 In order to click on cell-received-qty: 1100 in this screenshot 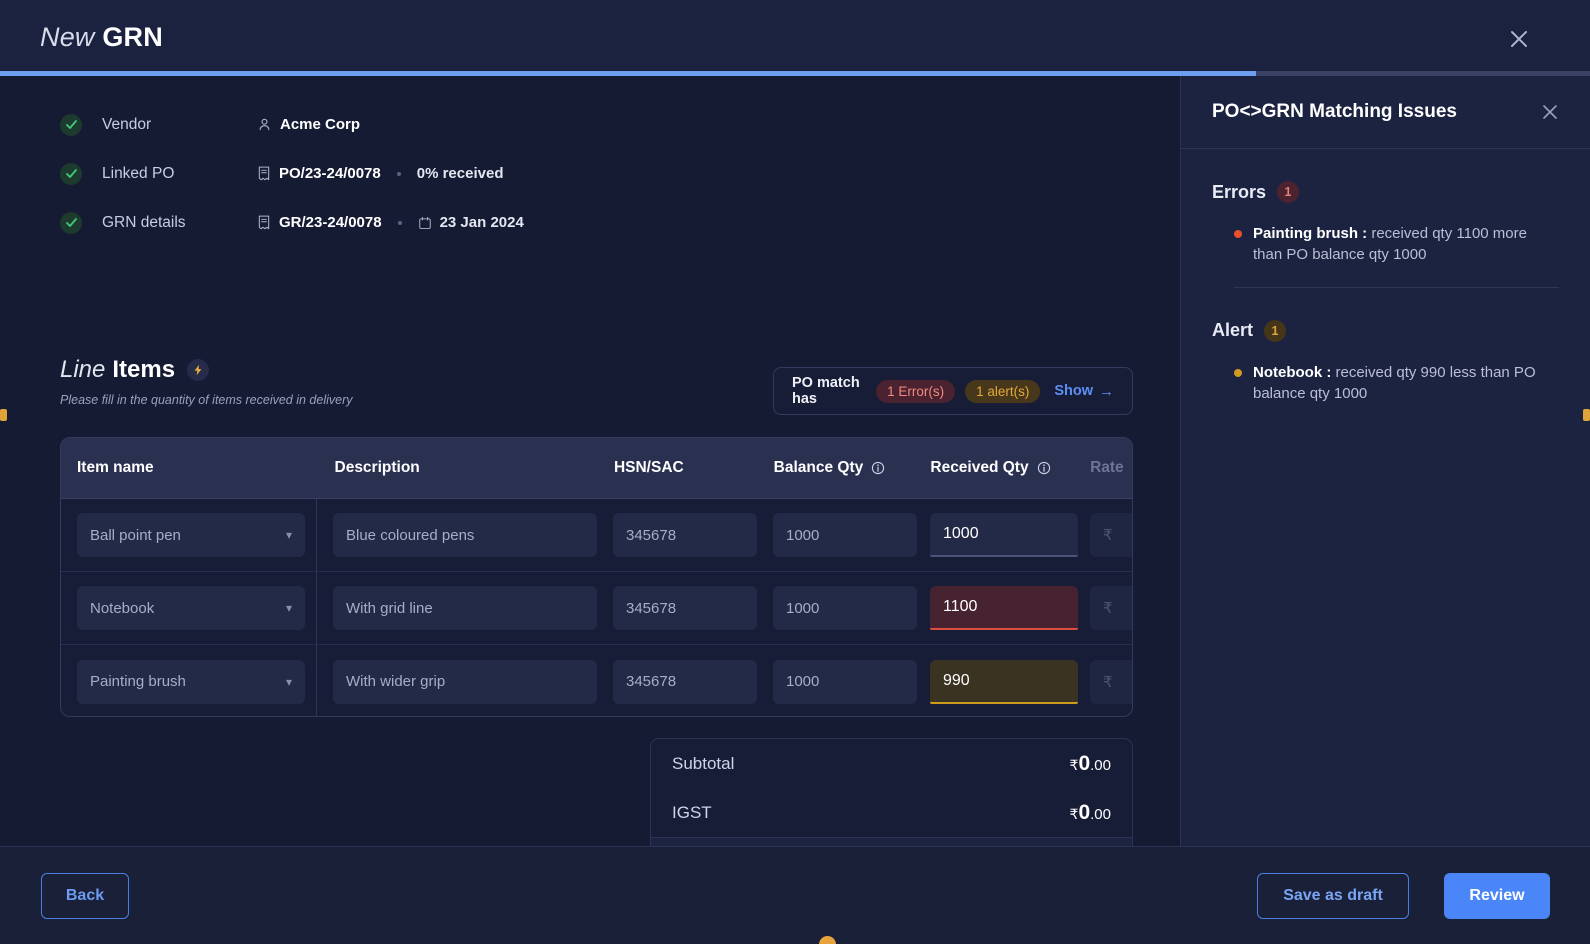, I will do `click(996, 608)`.